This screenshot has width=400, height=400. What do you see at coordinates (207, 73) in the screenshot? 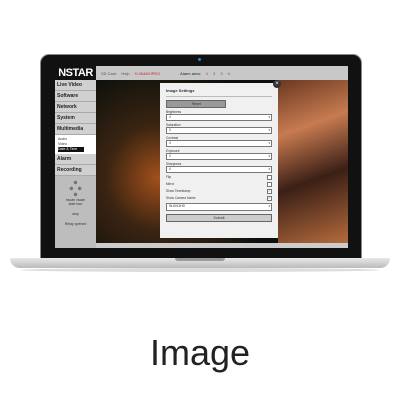
I see `alarm-area-1: 1` at bounding box center [207, 73].